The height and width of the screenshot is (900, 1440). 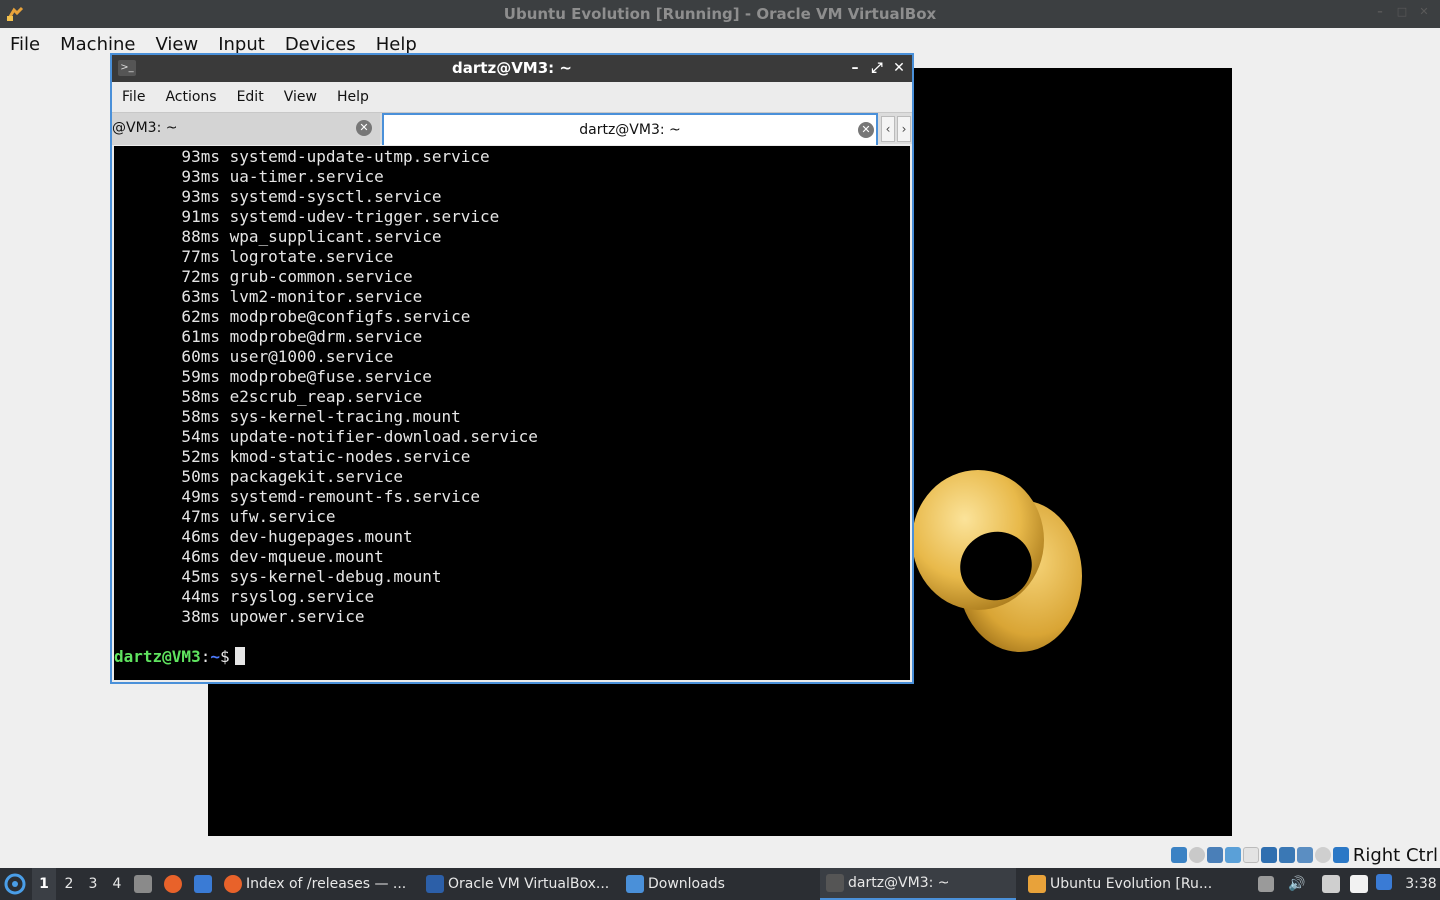 I want to click on tray-clipboard, so click(x=1361, y=884).